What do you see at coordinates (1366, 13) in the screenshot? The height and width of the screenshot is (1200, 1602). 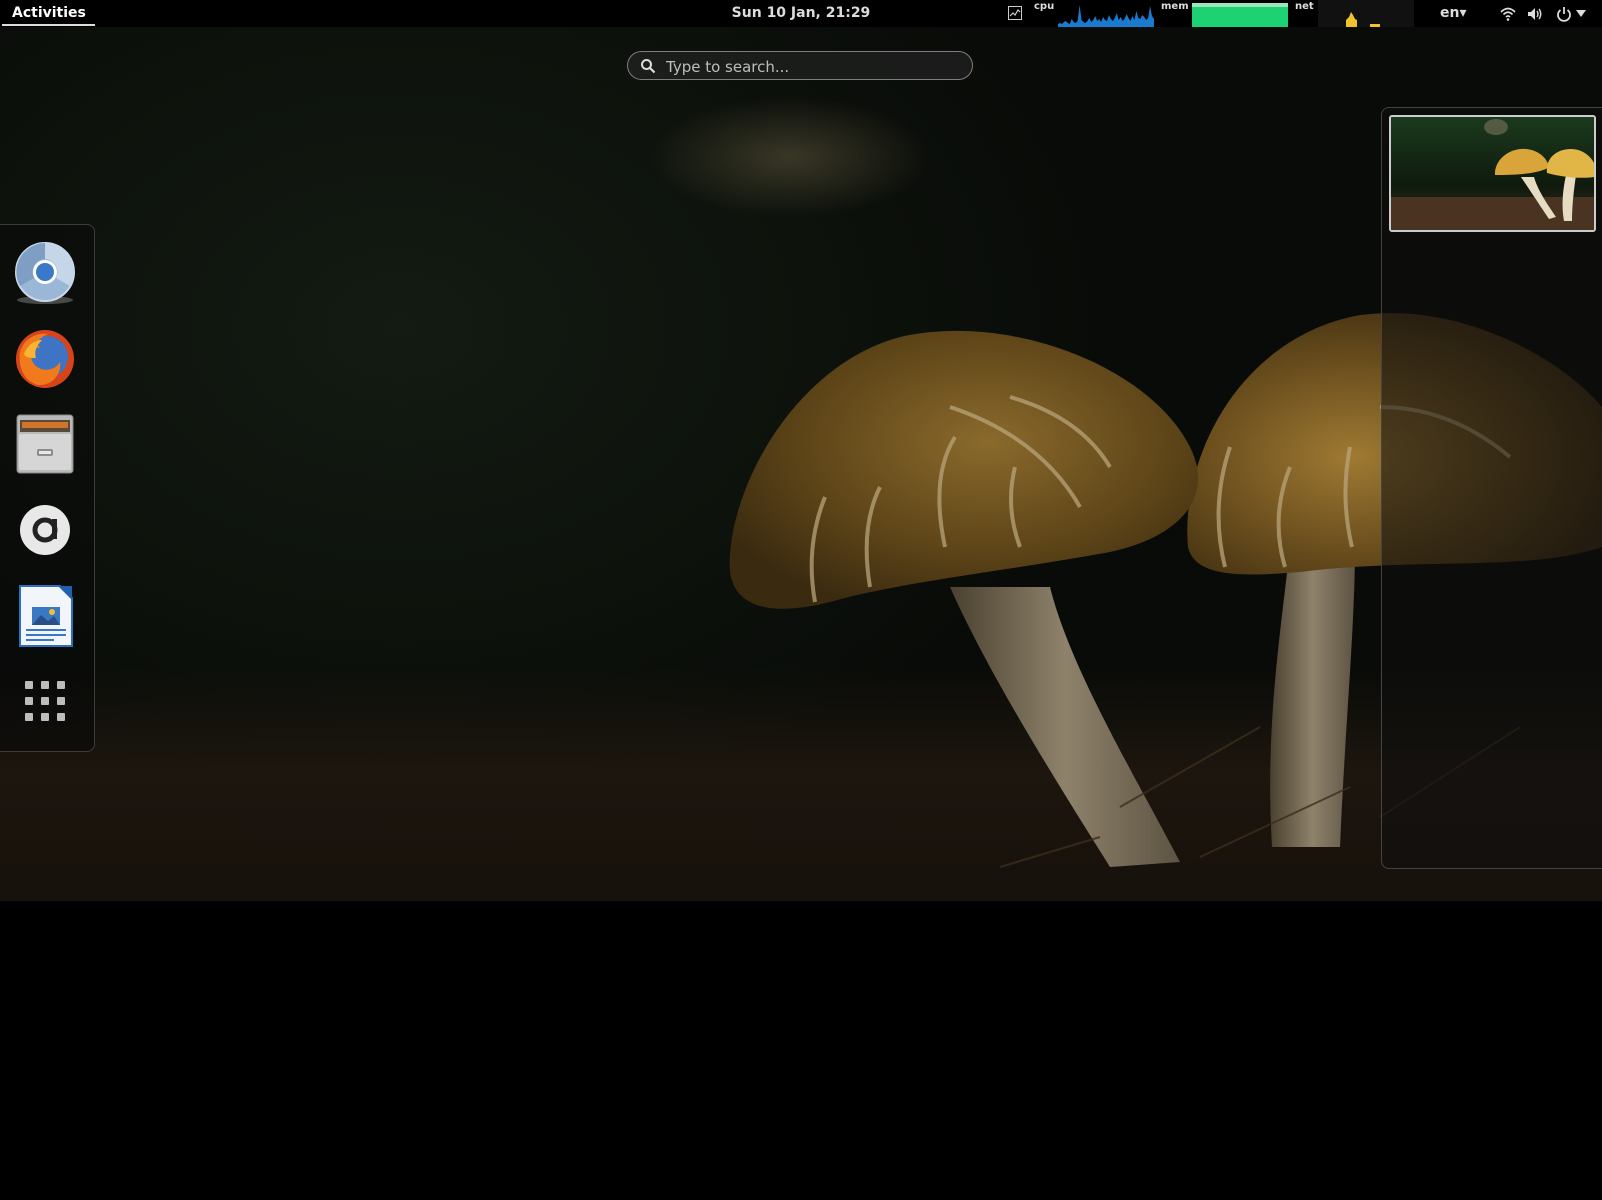 I see `net-graph` at bounding box center [1366, 13].